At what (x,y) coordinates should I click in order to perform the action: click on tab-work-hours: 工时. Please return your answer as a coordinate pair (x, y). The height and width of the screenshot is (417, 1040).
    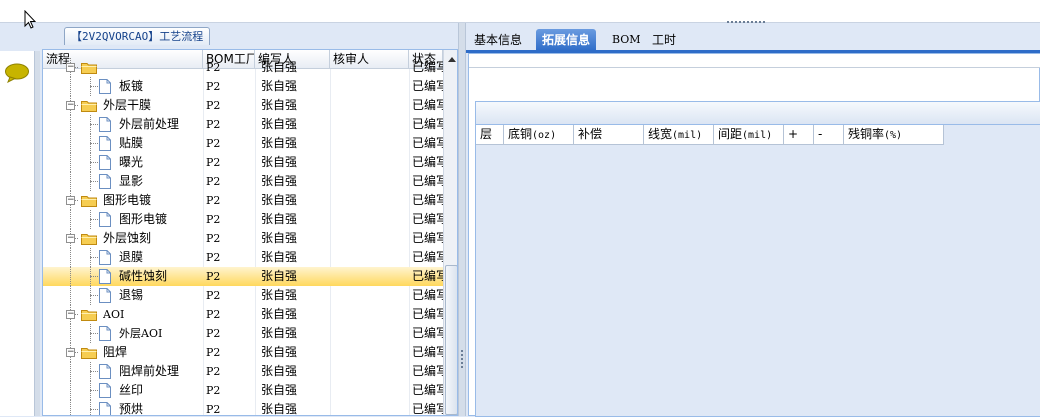
    Looking at the image, I should click on (664, 40).